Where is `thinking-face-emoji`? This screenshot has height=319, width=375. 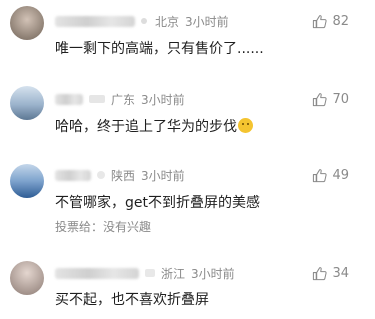 thinking-face-emoji is located at coordinates (245, 125).